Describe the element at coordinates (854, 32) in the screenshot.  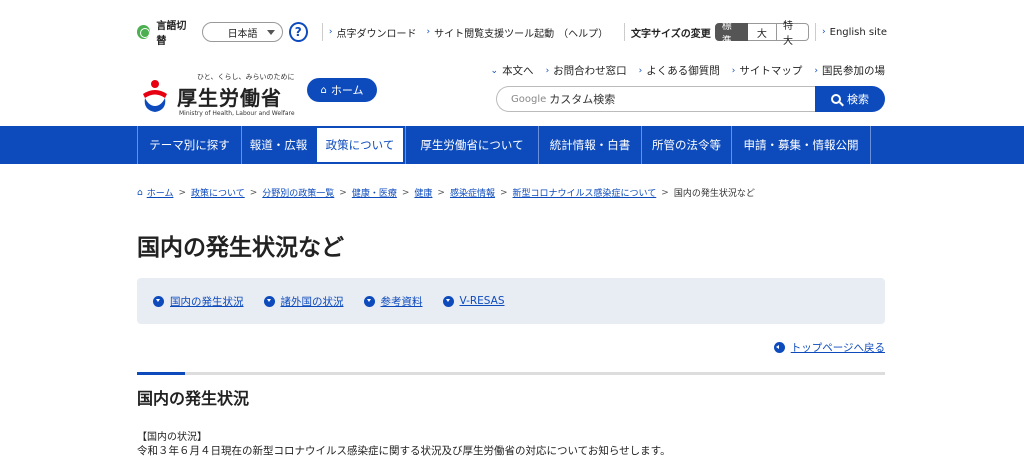
I see `english-site-link: › English site` at that location.